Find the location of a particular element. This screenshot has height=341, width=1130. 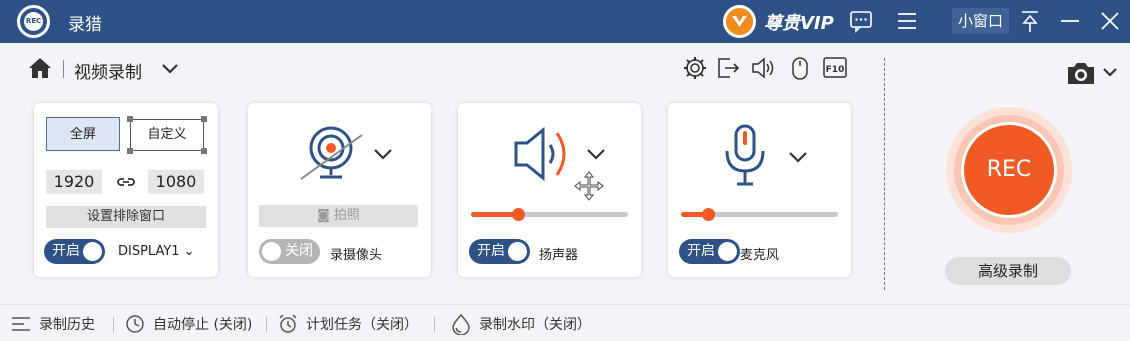

link-ratio-icon is located at coordinates (126, 182).